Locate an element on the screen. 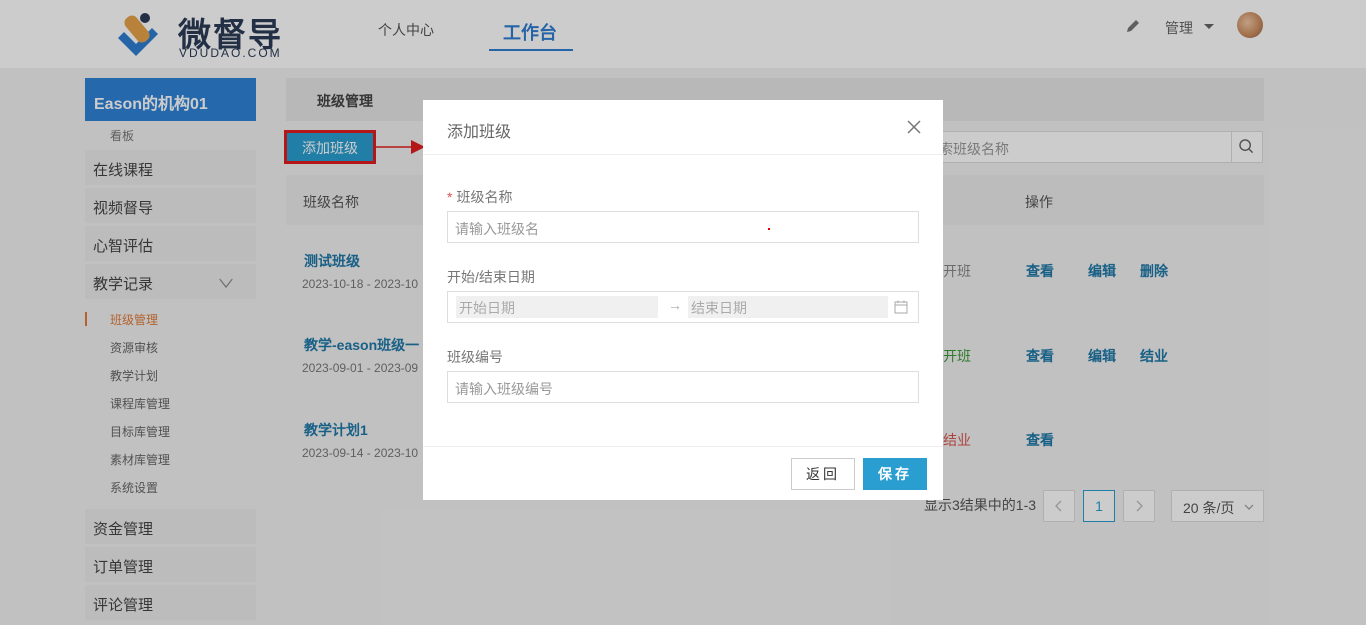  class-code-input: 请输入班级编号 is located at coordinates (683, 387).